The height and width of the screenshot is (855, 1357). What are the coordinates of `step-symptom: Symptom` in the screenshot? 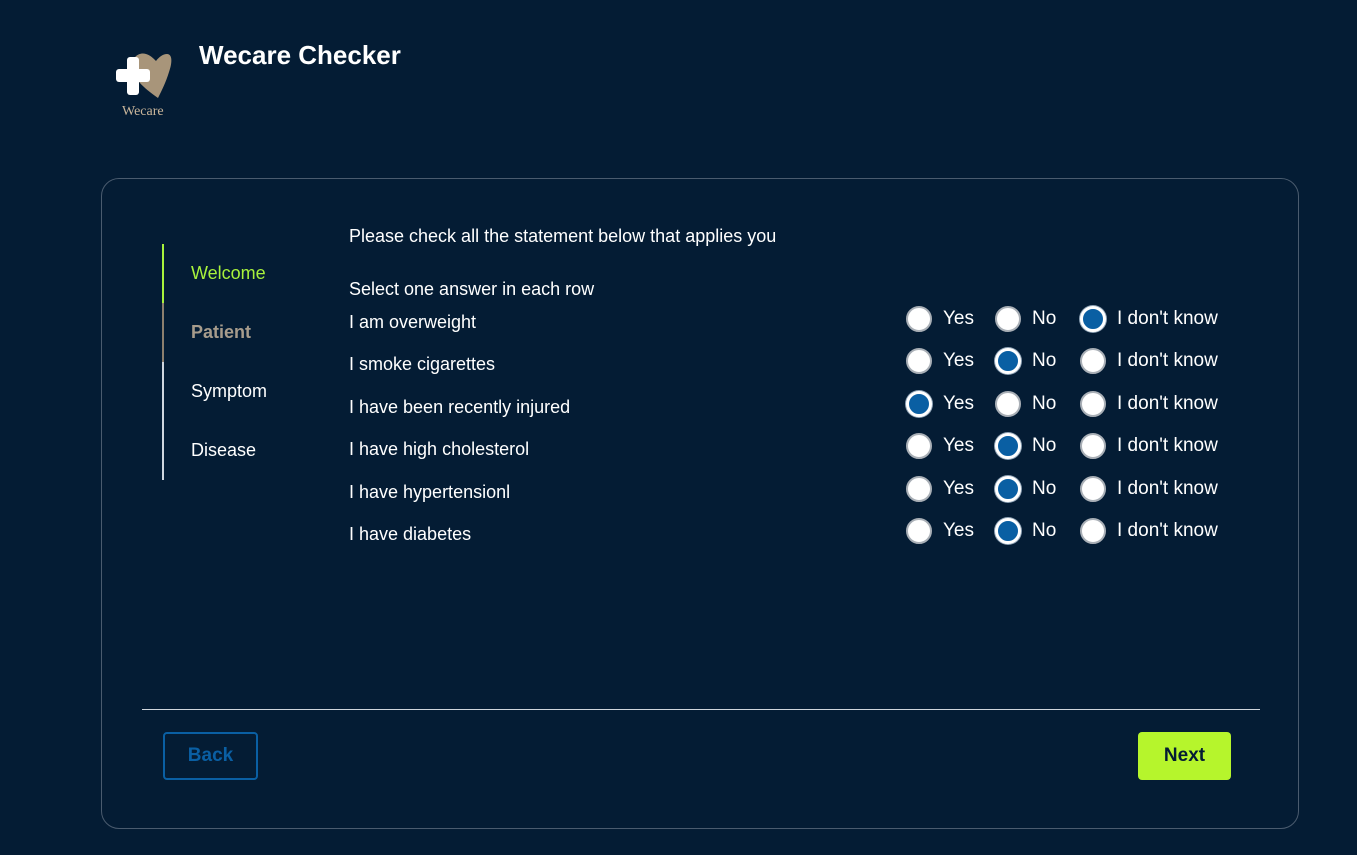 It's located at (232, 391).